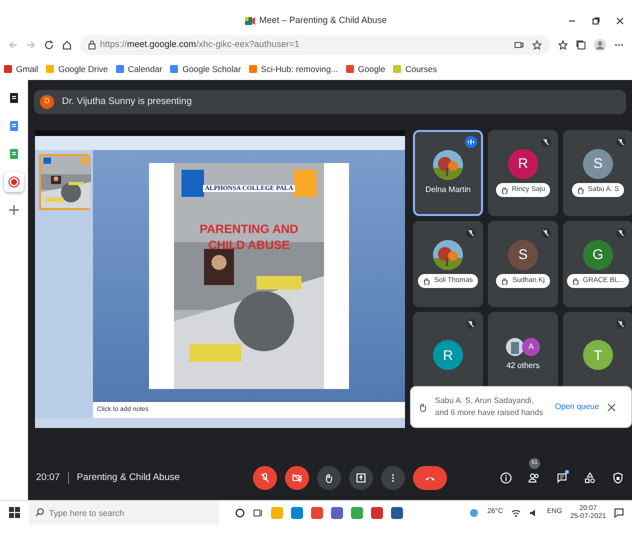  I want to click on chat-button, so click(562, 478).